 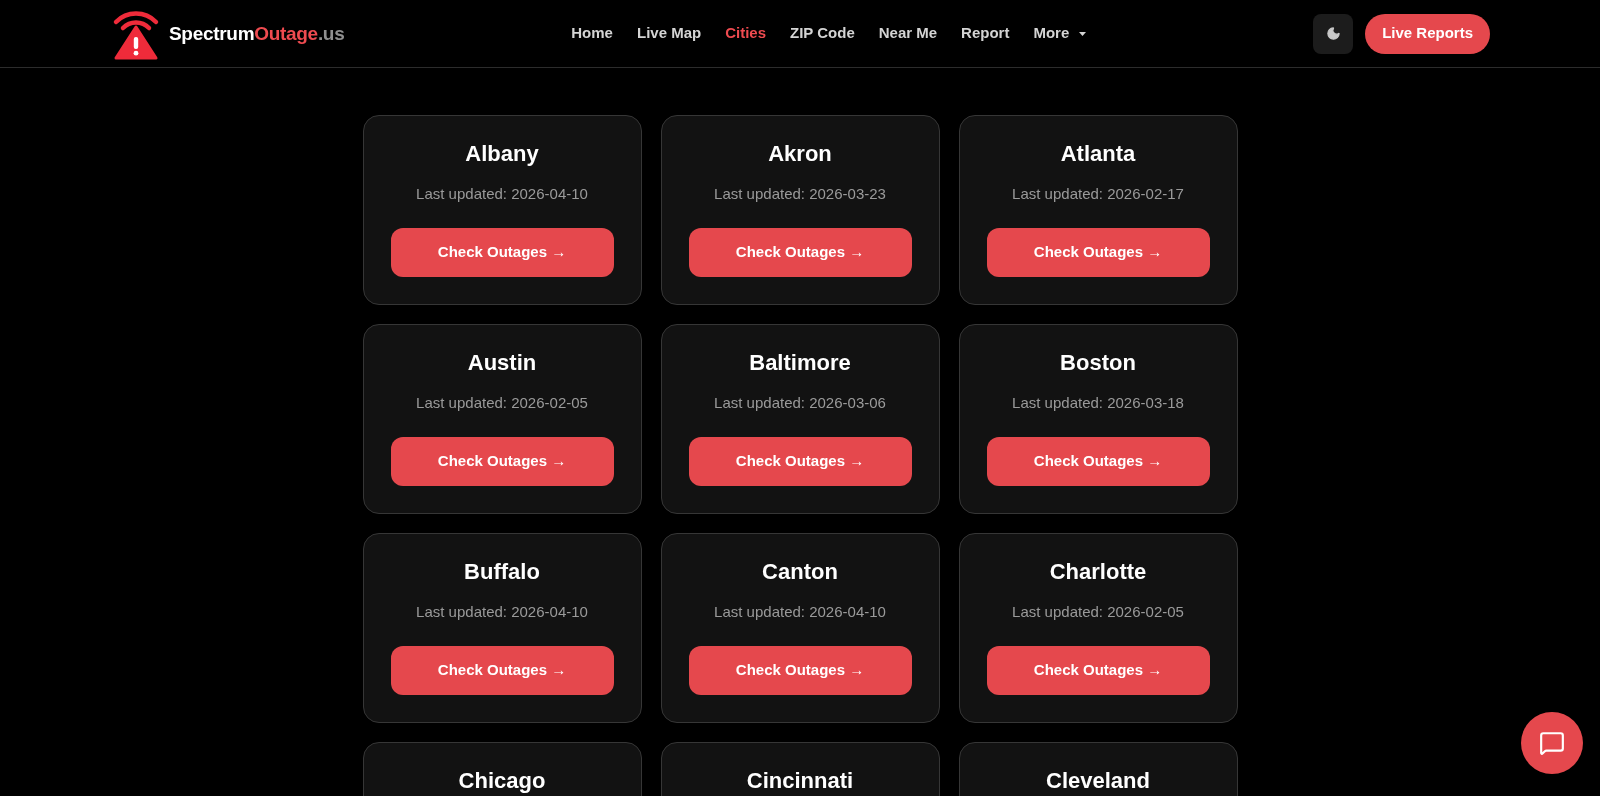 I want to click on city-name: Charlotte, so click(x=1098, y=572).